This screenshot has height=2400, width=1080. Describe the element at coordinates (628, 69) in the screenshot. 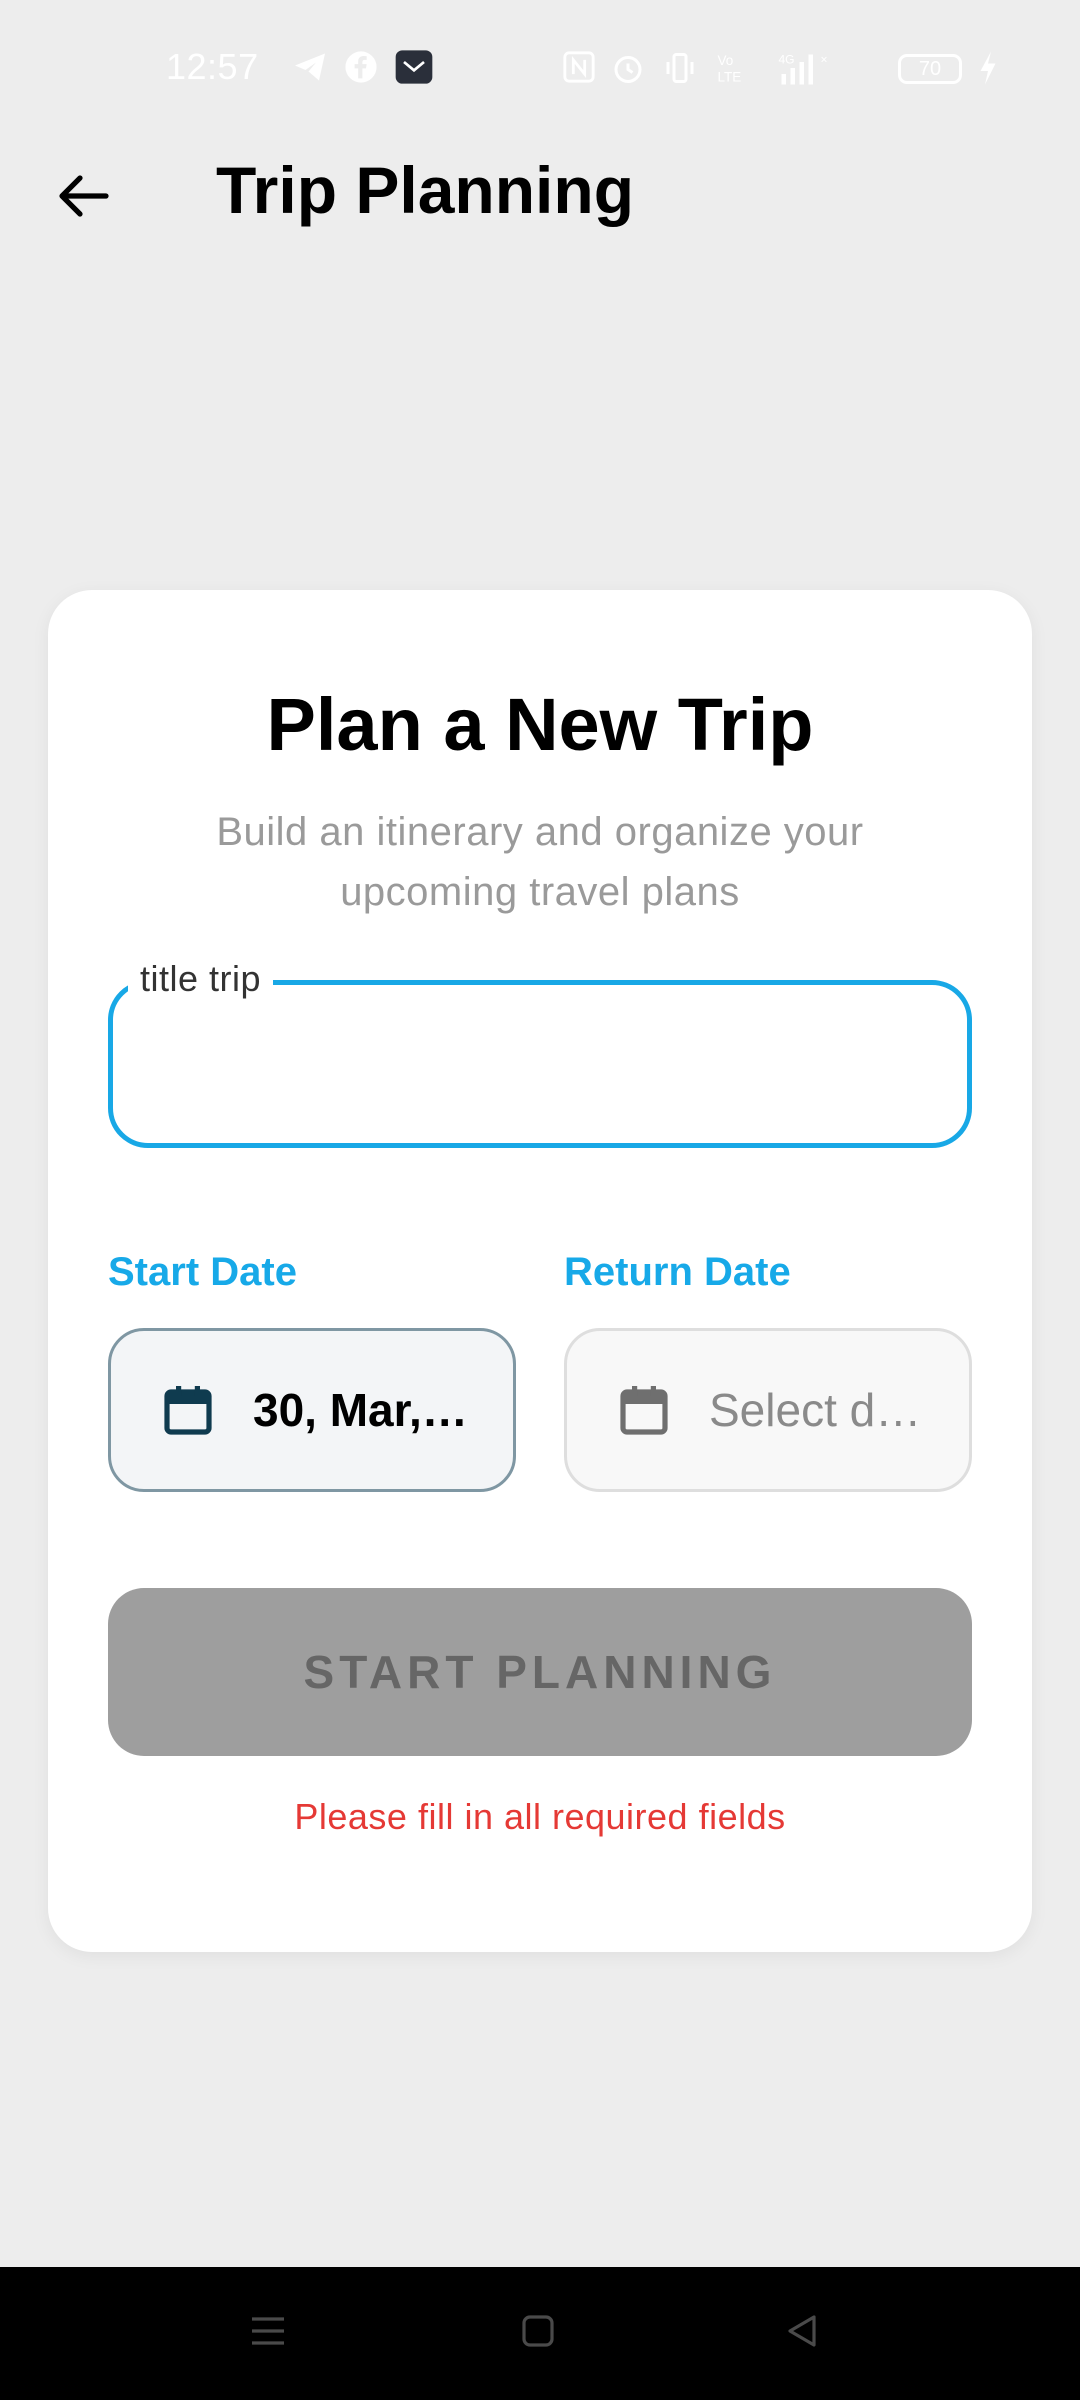

I see `alarm-icon` at that location.